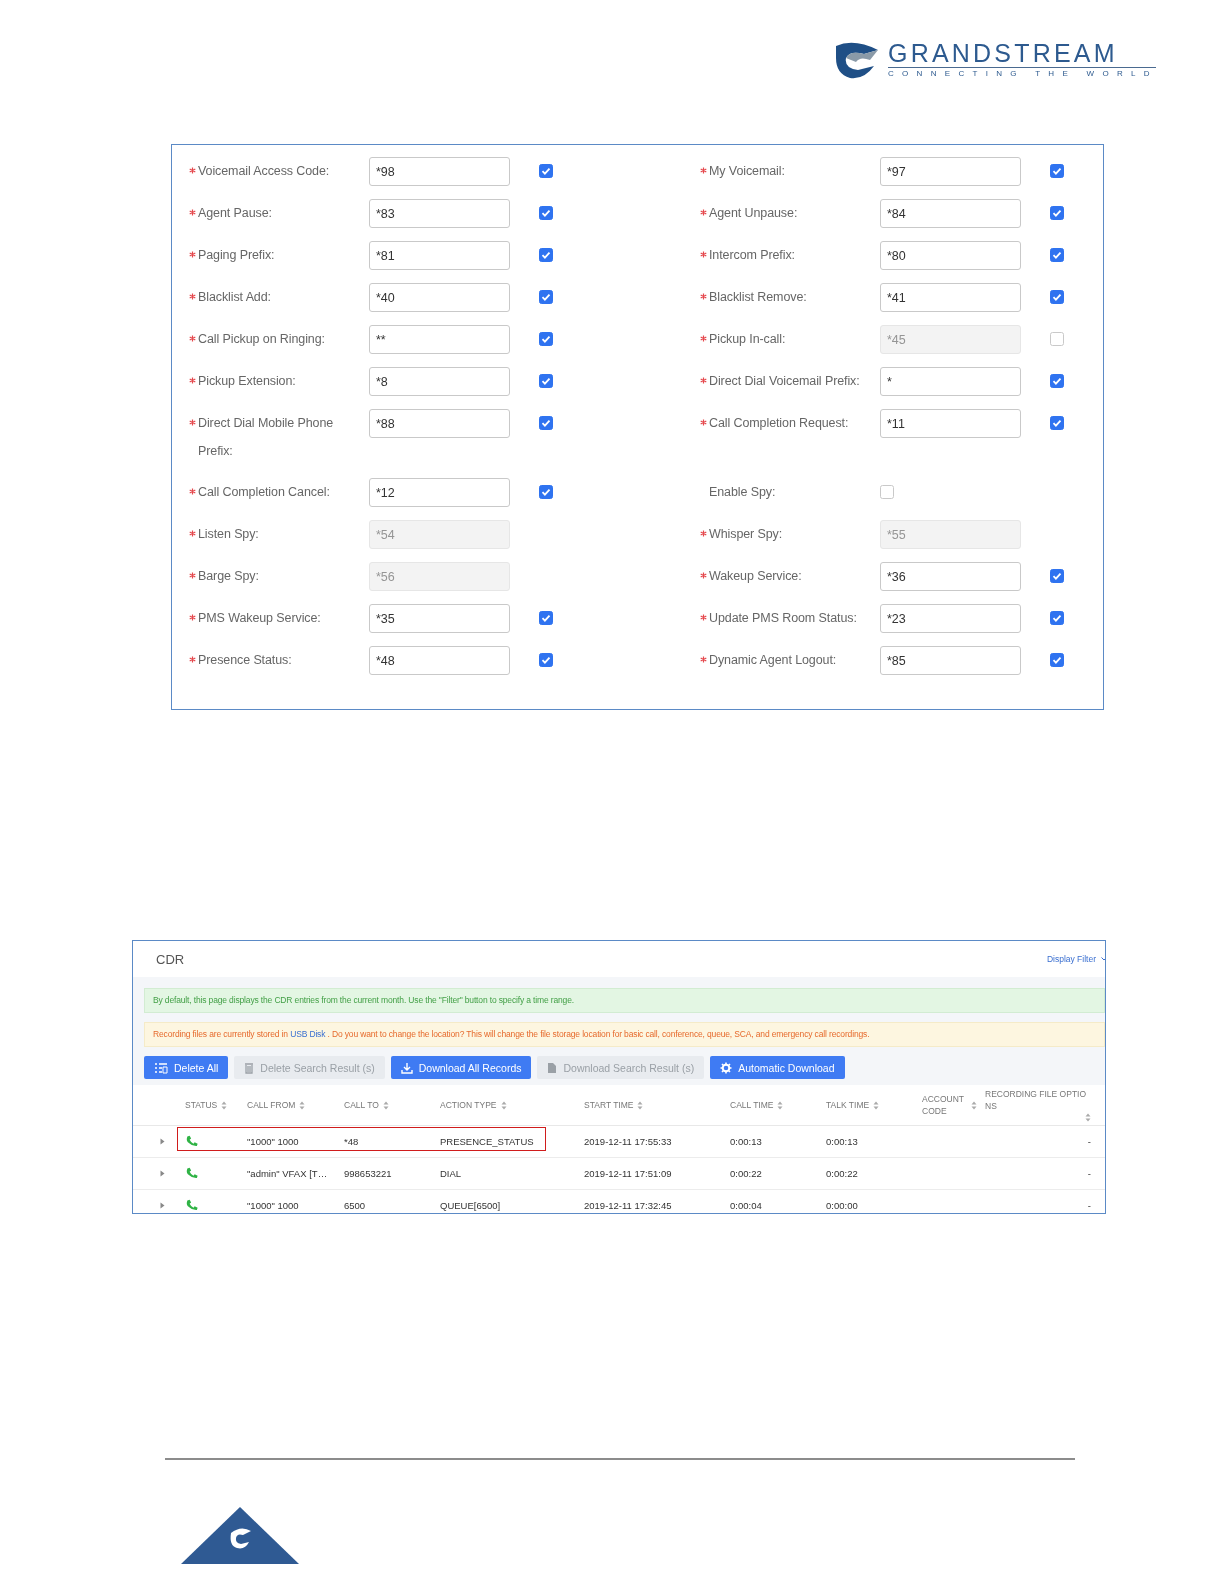 The image size is (1224, 1584). What do you see at coordinates (950, 423) in the screenshot?
I see `code-field: *11` at bounding box center [950, 423].